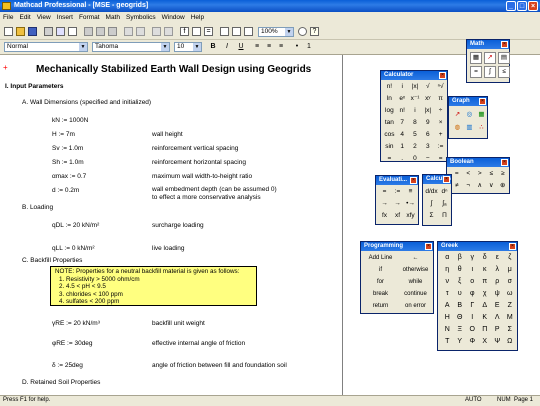 This screenshot has width=540, height=406. Describe the element at coordinates (389, 123) in the screenshot. I see `calculator-key: tan` at that location.